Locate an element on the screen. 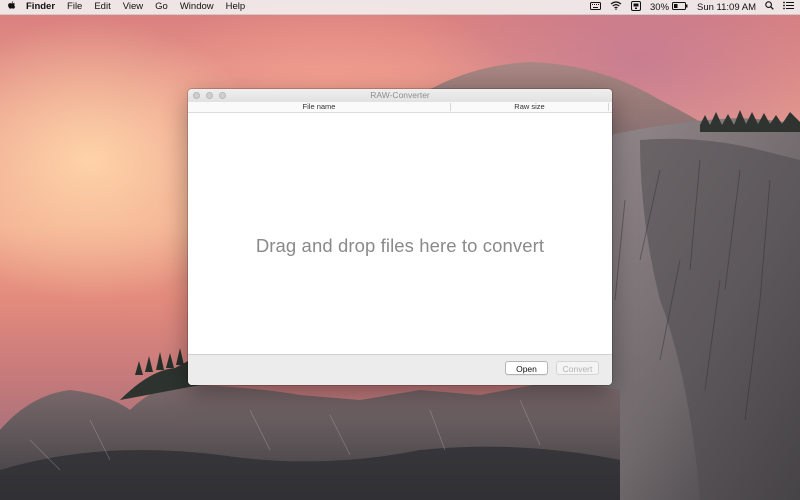 This screenshot has width=800, height=500. menu-window: Window is located at coordinates (197, 7).